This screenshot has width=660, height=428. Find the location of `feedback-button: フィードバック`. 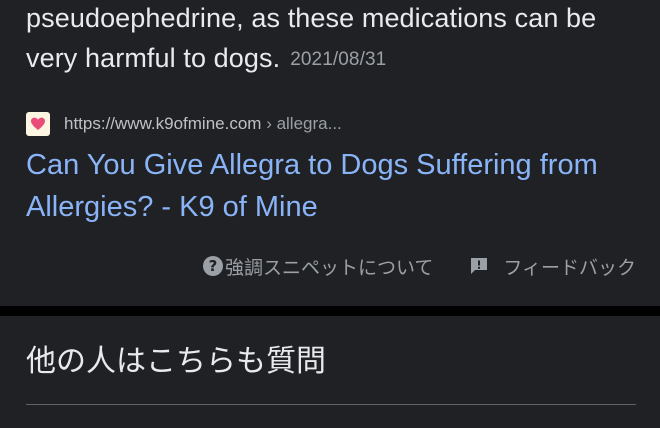

feedback-button: フィードバック is located at coordinates (552, 266).